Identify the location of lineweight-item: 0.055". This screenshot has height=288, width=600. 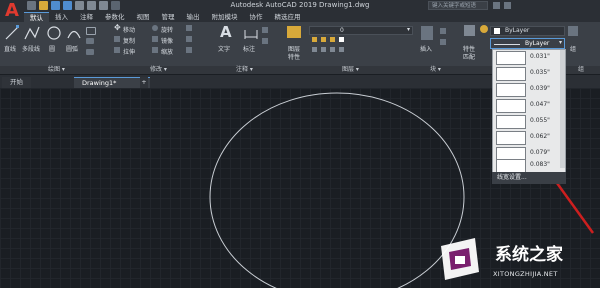
(526, 122).